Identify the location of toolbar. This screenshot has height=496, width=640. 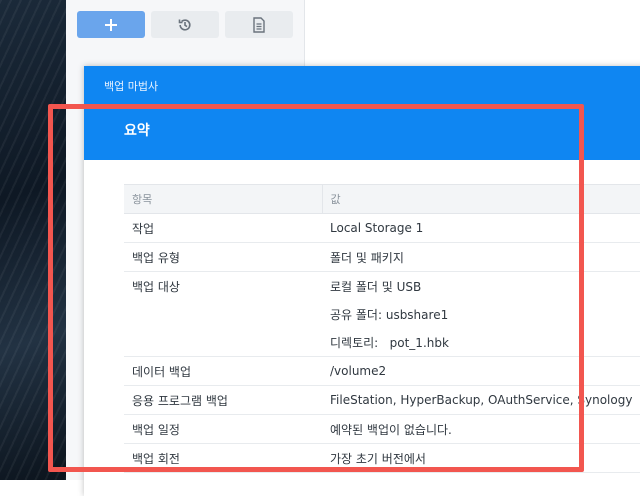
(185, 24).